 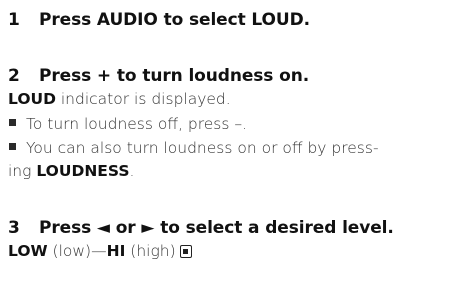 What do you see at coordinates (174, 20) in the screenshot?
I see `step-1-text: Press AUDIO to select LOUD.` at bounding box center [174, 20].